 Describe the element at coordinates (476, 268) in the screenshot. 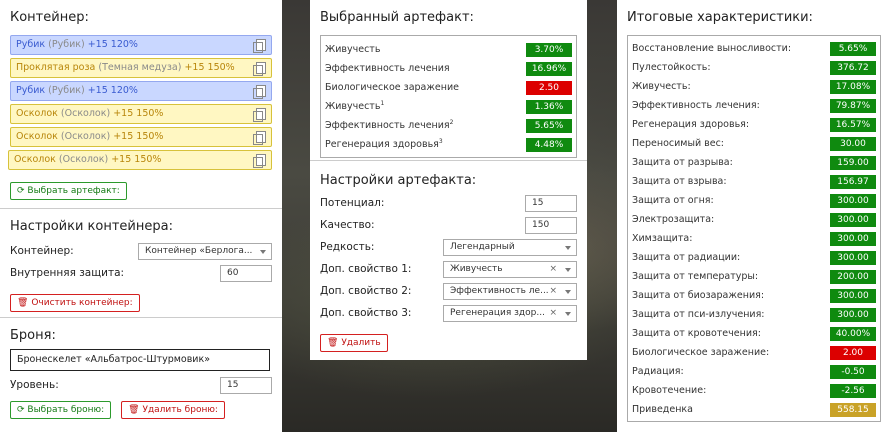

I see `extra1-value: Живучесть` at that location.